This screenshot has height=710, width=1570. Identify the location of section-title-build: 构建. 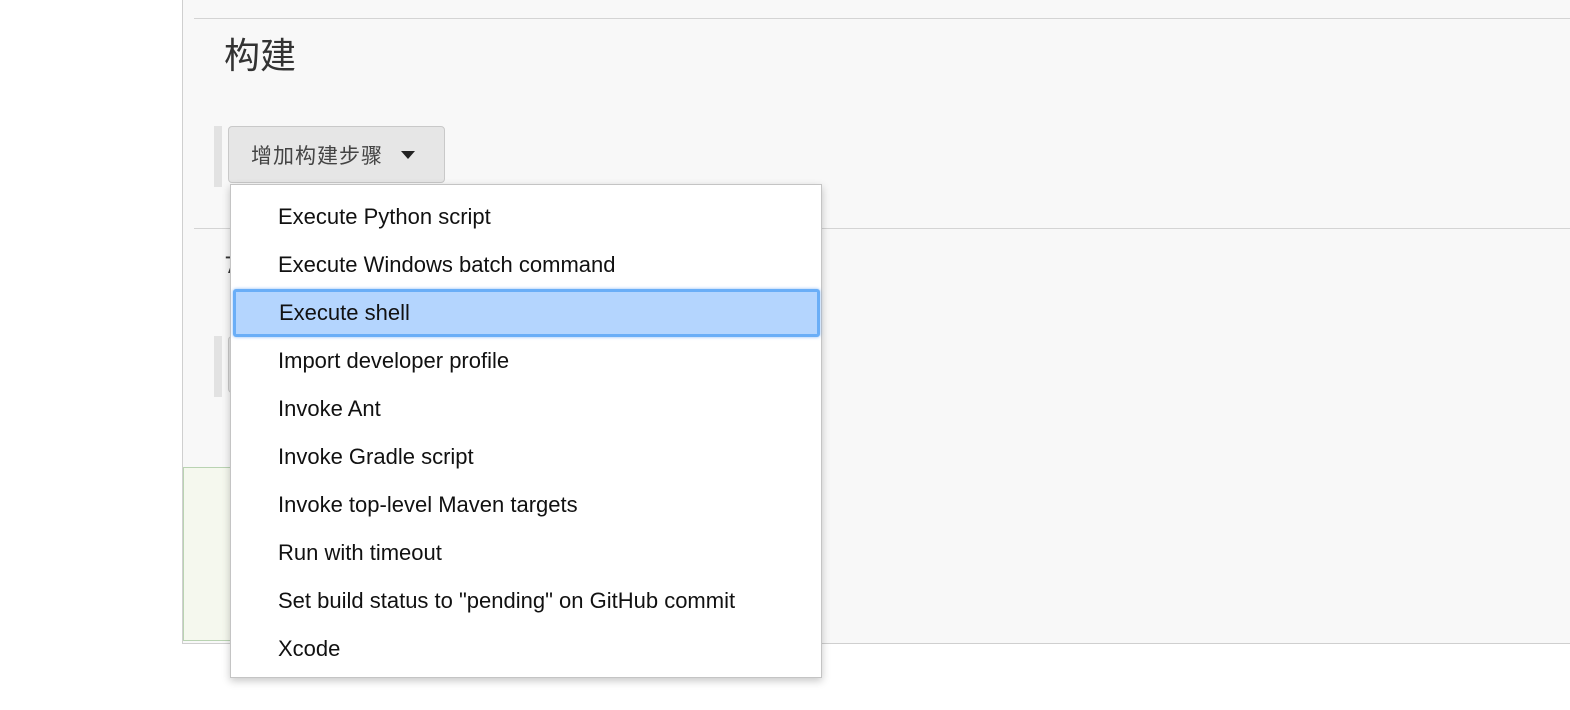
(260, 56).